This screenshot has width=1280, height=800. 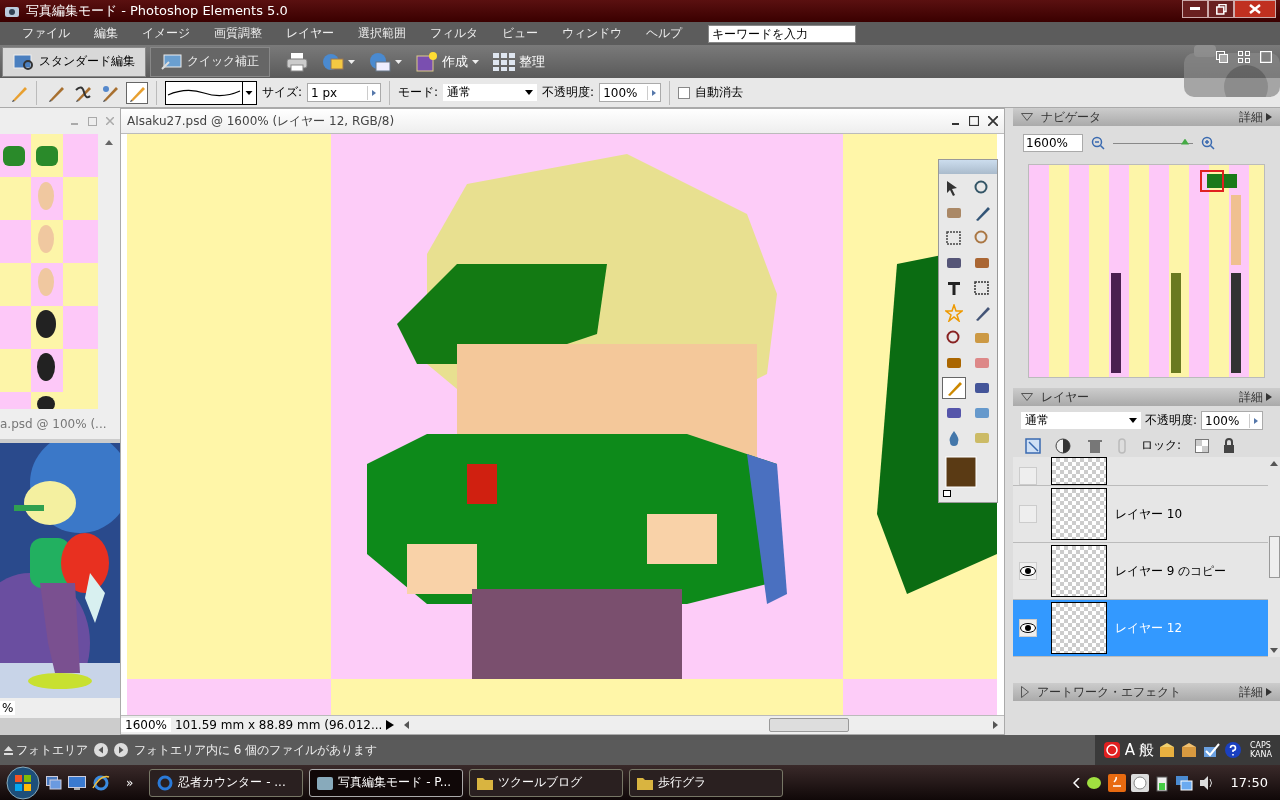 What do you see at coordinates (1098, 143) in the screenshot?
I see `zoom-out-icon` at bounding box center [1098, 143].